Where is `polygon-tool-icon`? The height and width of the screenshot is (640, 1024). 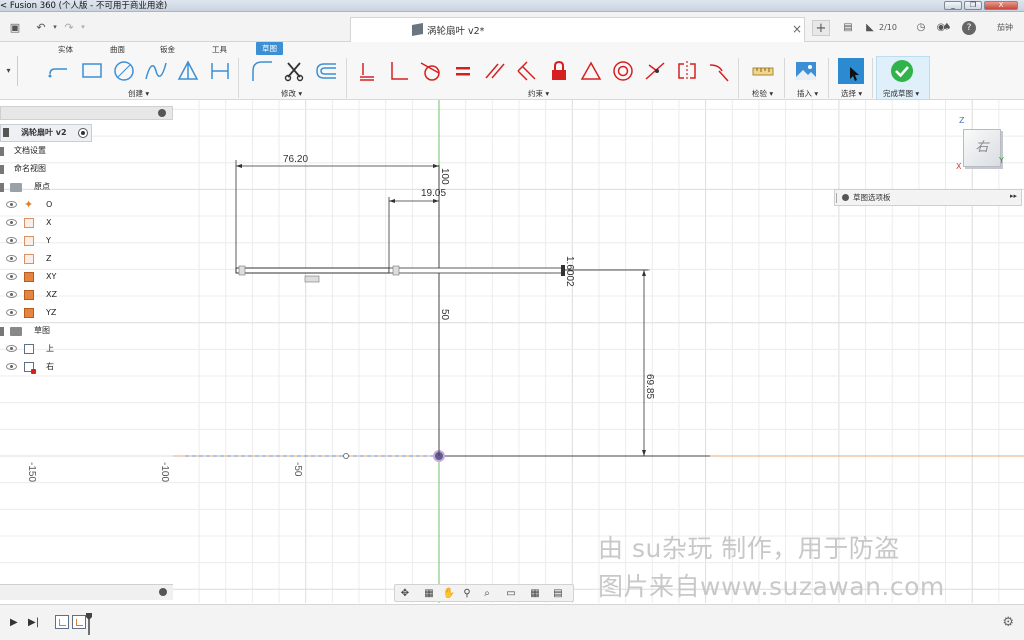
polygon-tool-icon is located at coordinates (188, 71).